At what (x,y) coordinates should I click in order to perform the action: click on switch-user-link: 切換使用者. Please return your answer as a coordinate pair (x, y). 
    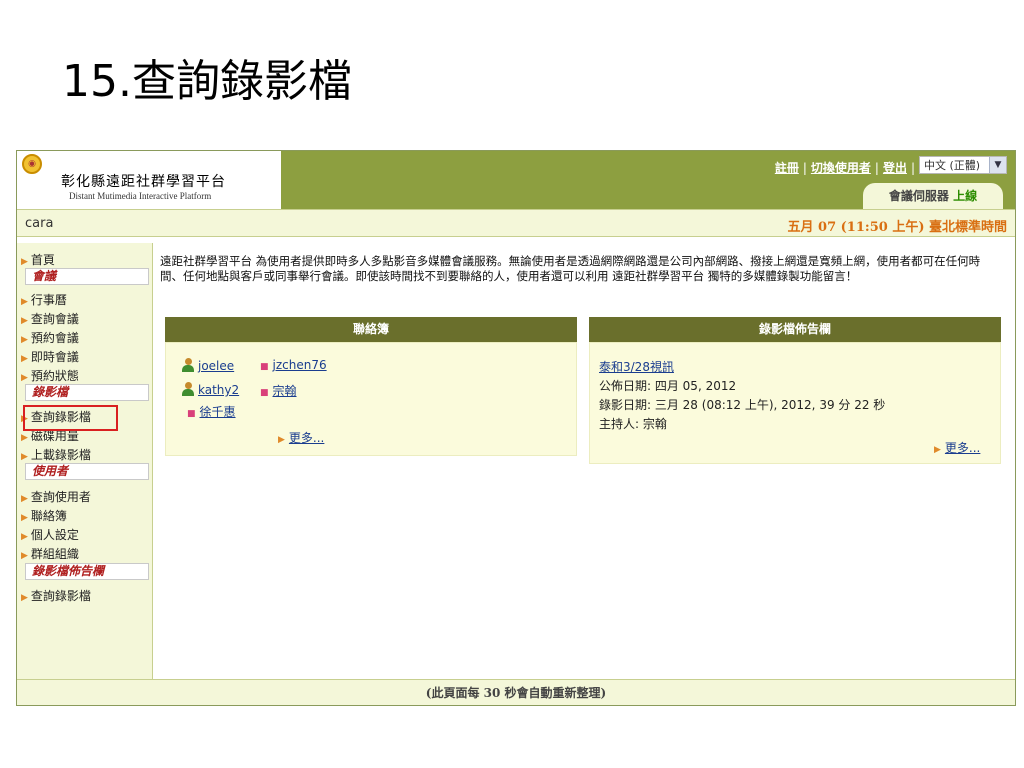
    Looking at the image, I should click on (841, 168).